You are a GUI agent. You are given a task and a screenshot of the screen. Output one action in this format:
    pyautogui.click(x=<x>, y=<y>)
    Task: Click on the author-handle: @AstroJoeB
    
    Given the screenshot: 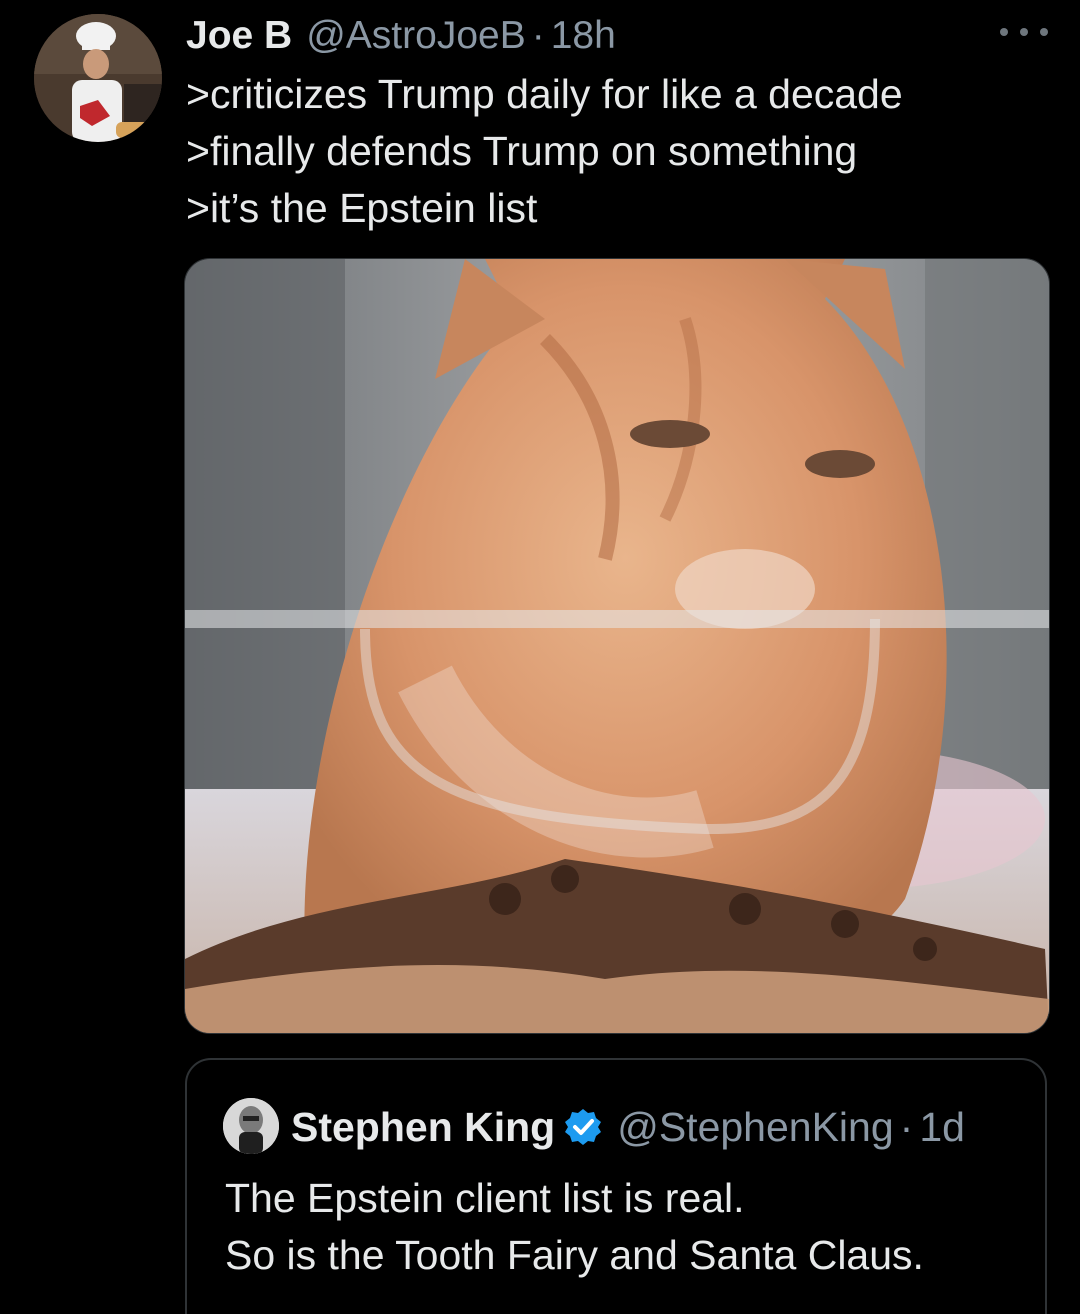 What is the action you would take?
    pyautogui.click(x=416, y=36)
    